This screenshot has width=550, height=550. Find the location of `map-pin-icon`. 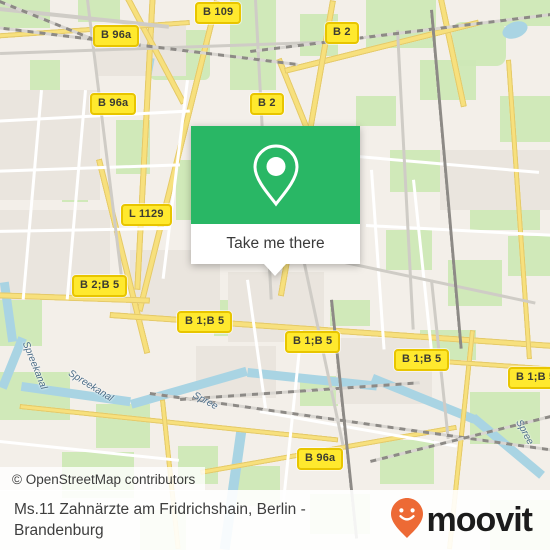

map-pin-icon is located at coordinates (276, 175).